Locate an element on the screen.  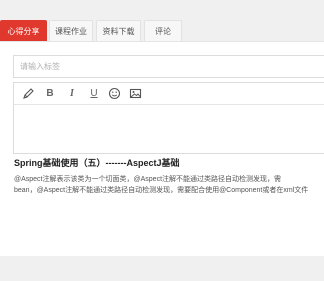
bold-icon: B is located at coordinates (50, 94).